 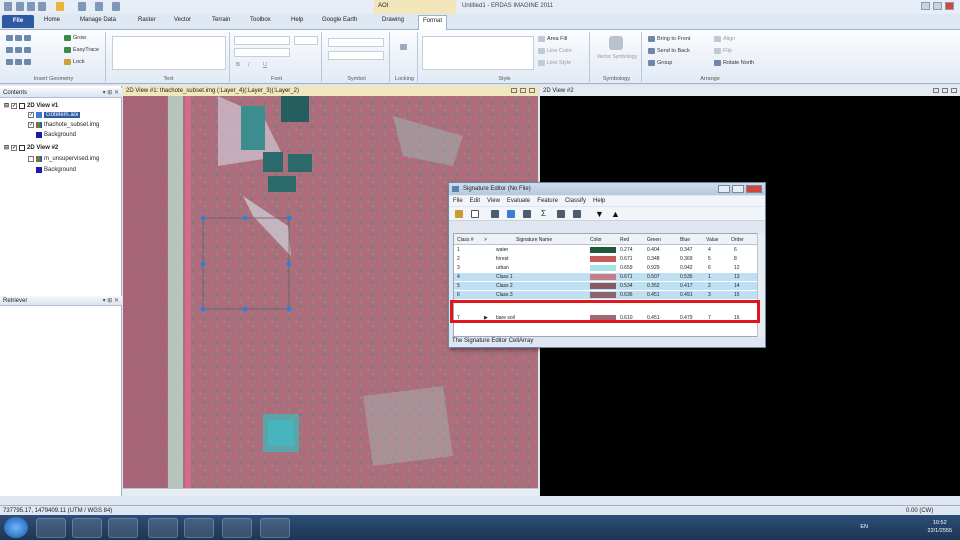 I want to click on table-row: 3 urban 0.659 0.929 0.942 6 12, so click(x=605, y=268).